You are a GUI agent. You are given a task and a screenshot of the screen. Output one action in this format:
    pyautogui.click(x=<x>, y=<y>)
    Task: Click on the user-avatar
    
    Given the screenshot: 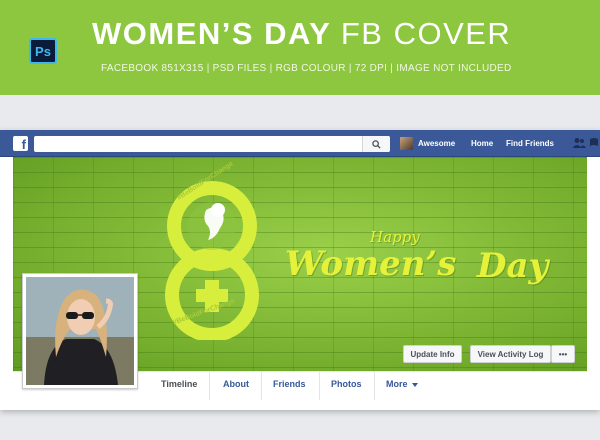 What is the action you would take?
    pyautogui.click(x=406, y=143)
    